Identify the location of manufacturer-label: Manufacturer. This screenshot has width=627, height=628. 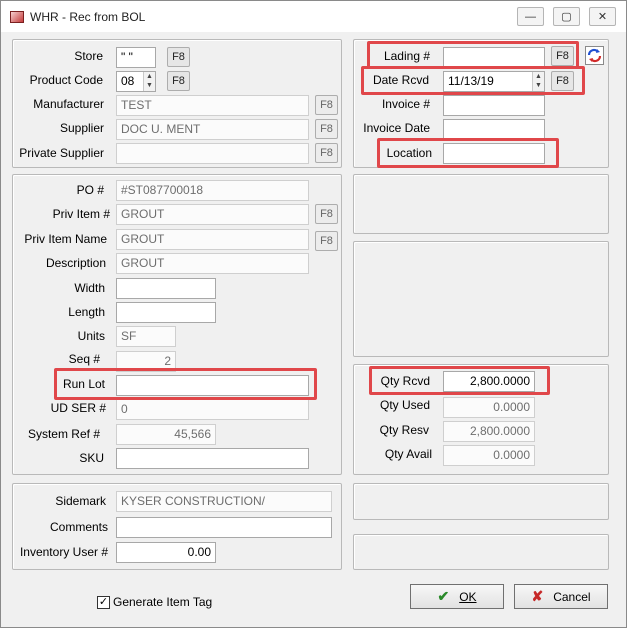
(68, 104).